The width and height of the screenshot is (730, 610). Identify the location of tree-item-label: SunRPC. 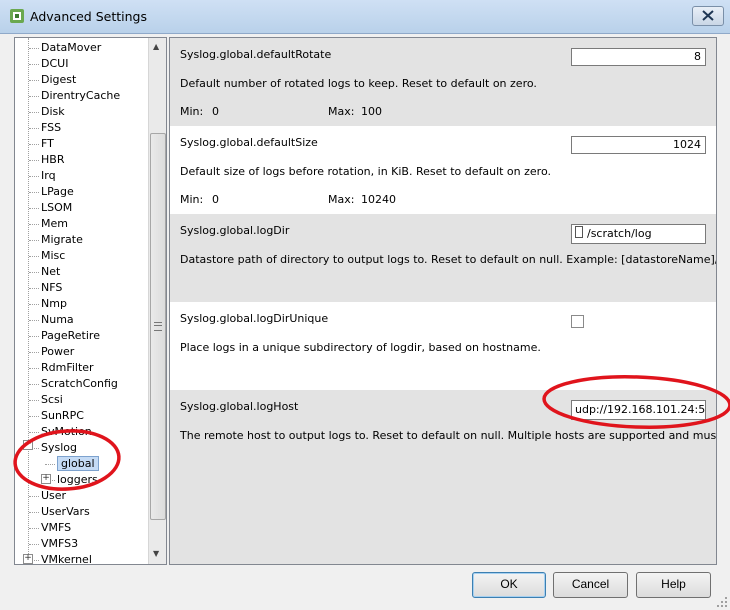
(62, 415).